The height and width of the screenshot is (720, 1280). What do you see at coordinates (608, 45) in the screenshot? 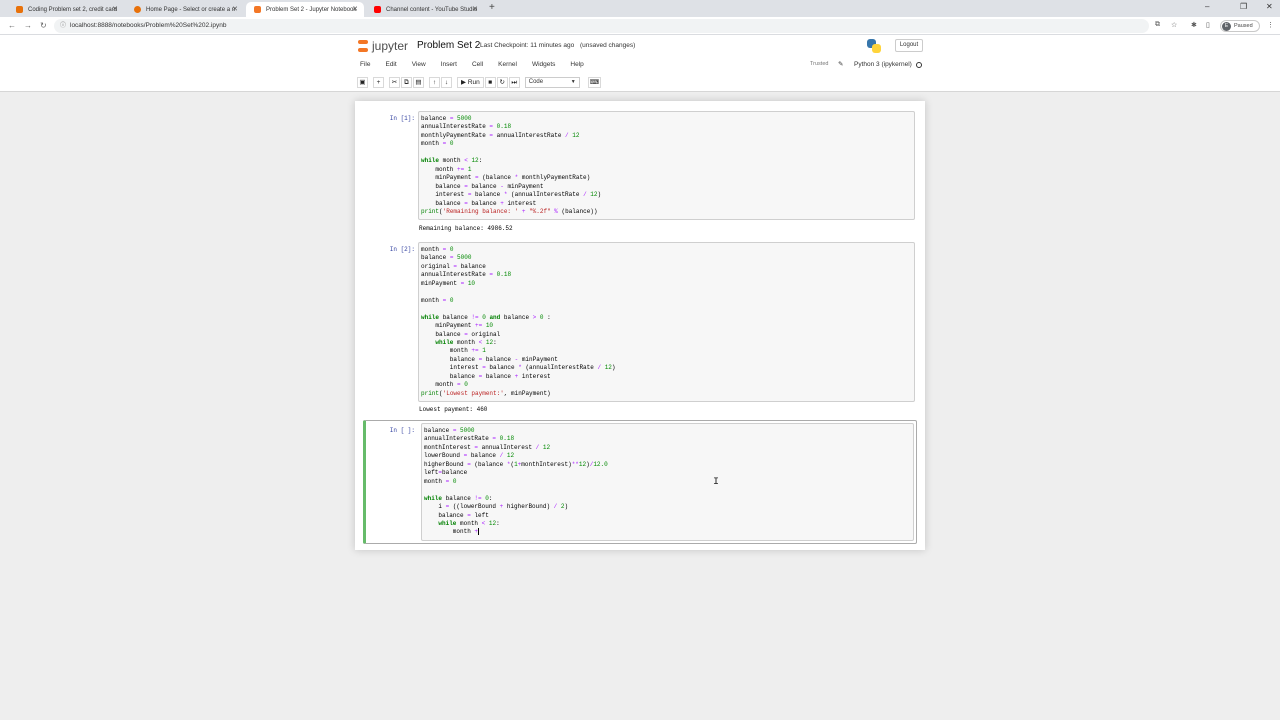
I see `unsaved-status: (unsaved changes)` at bounding box center [608, 45].